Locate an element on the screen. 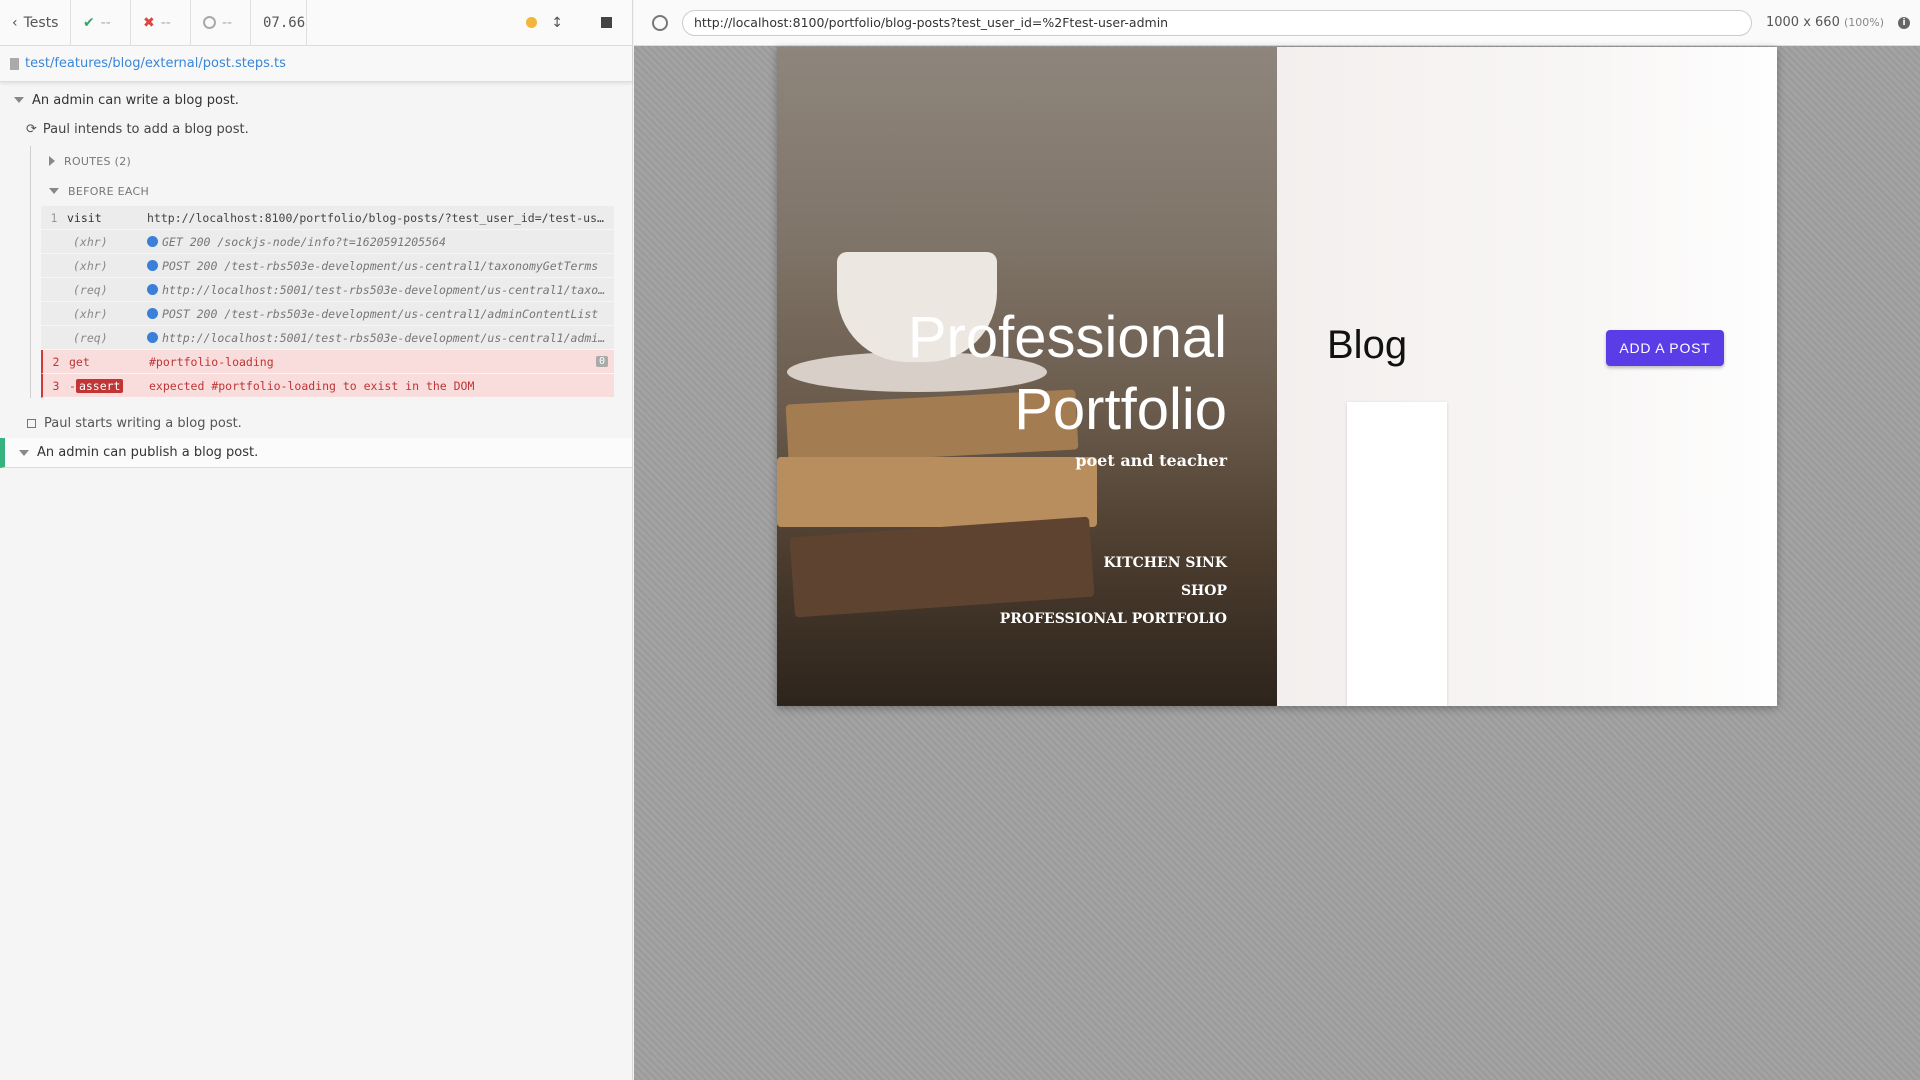 This screenshot has height=1080, width=1920. check-icon: ✔ is located at coordinates (89, 22).